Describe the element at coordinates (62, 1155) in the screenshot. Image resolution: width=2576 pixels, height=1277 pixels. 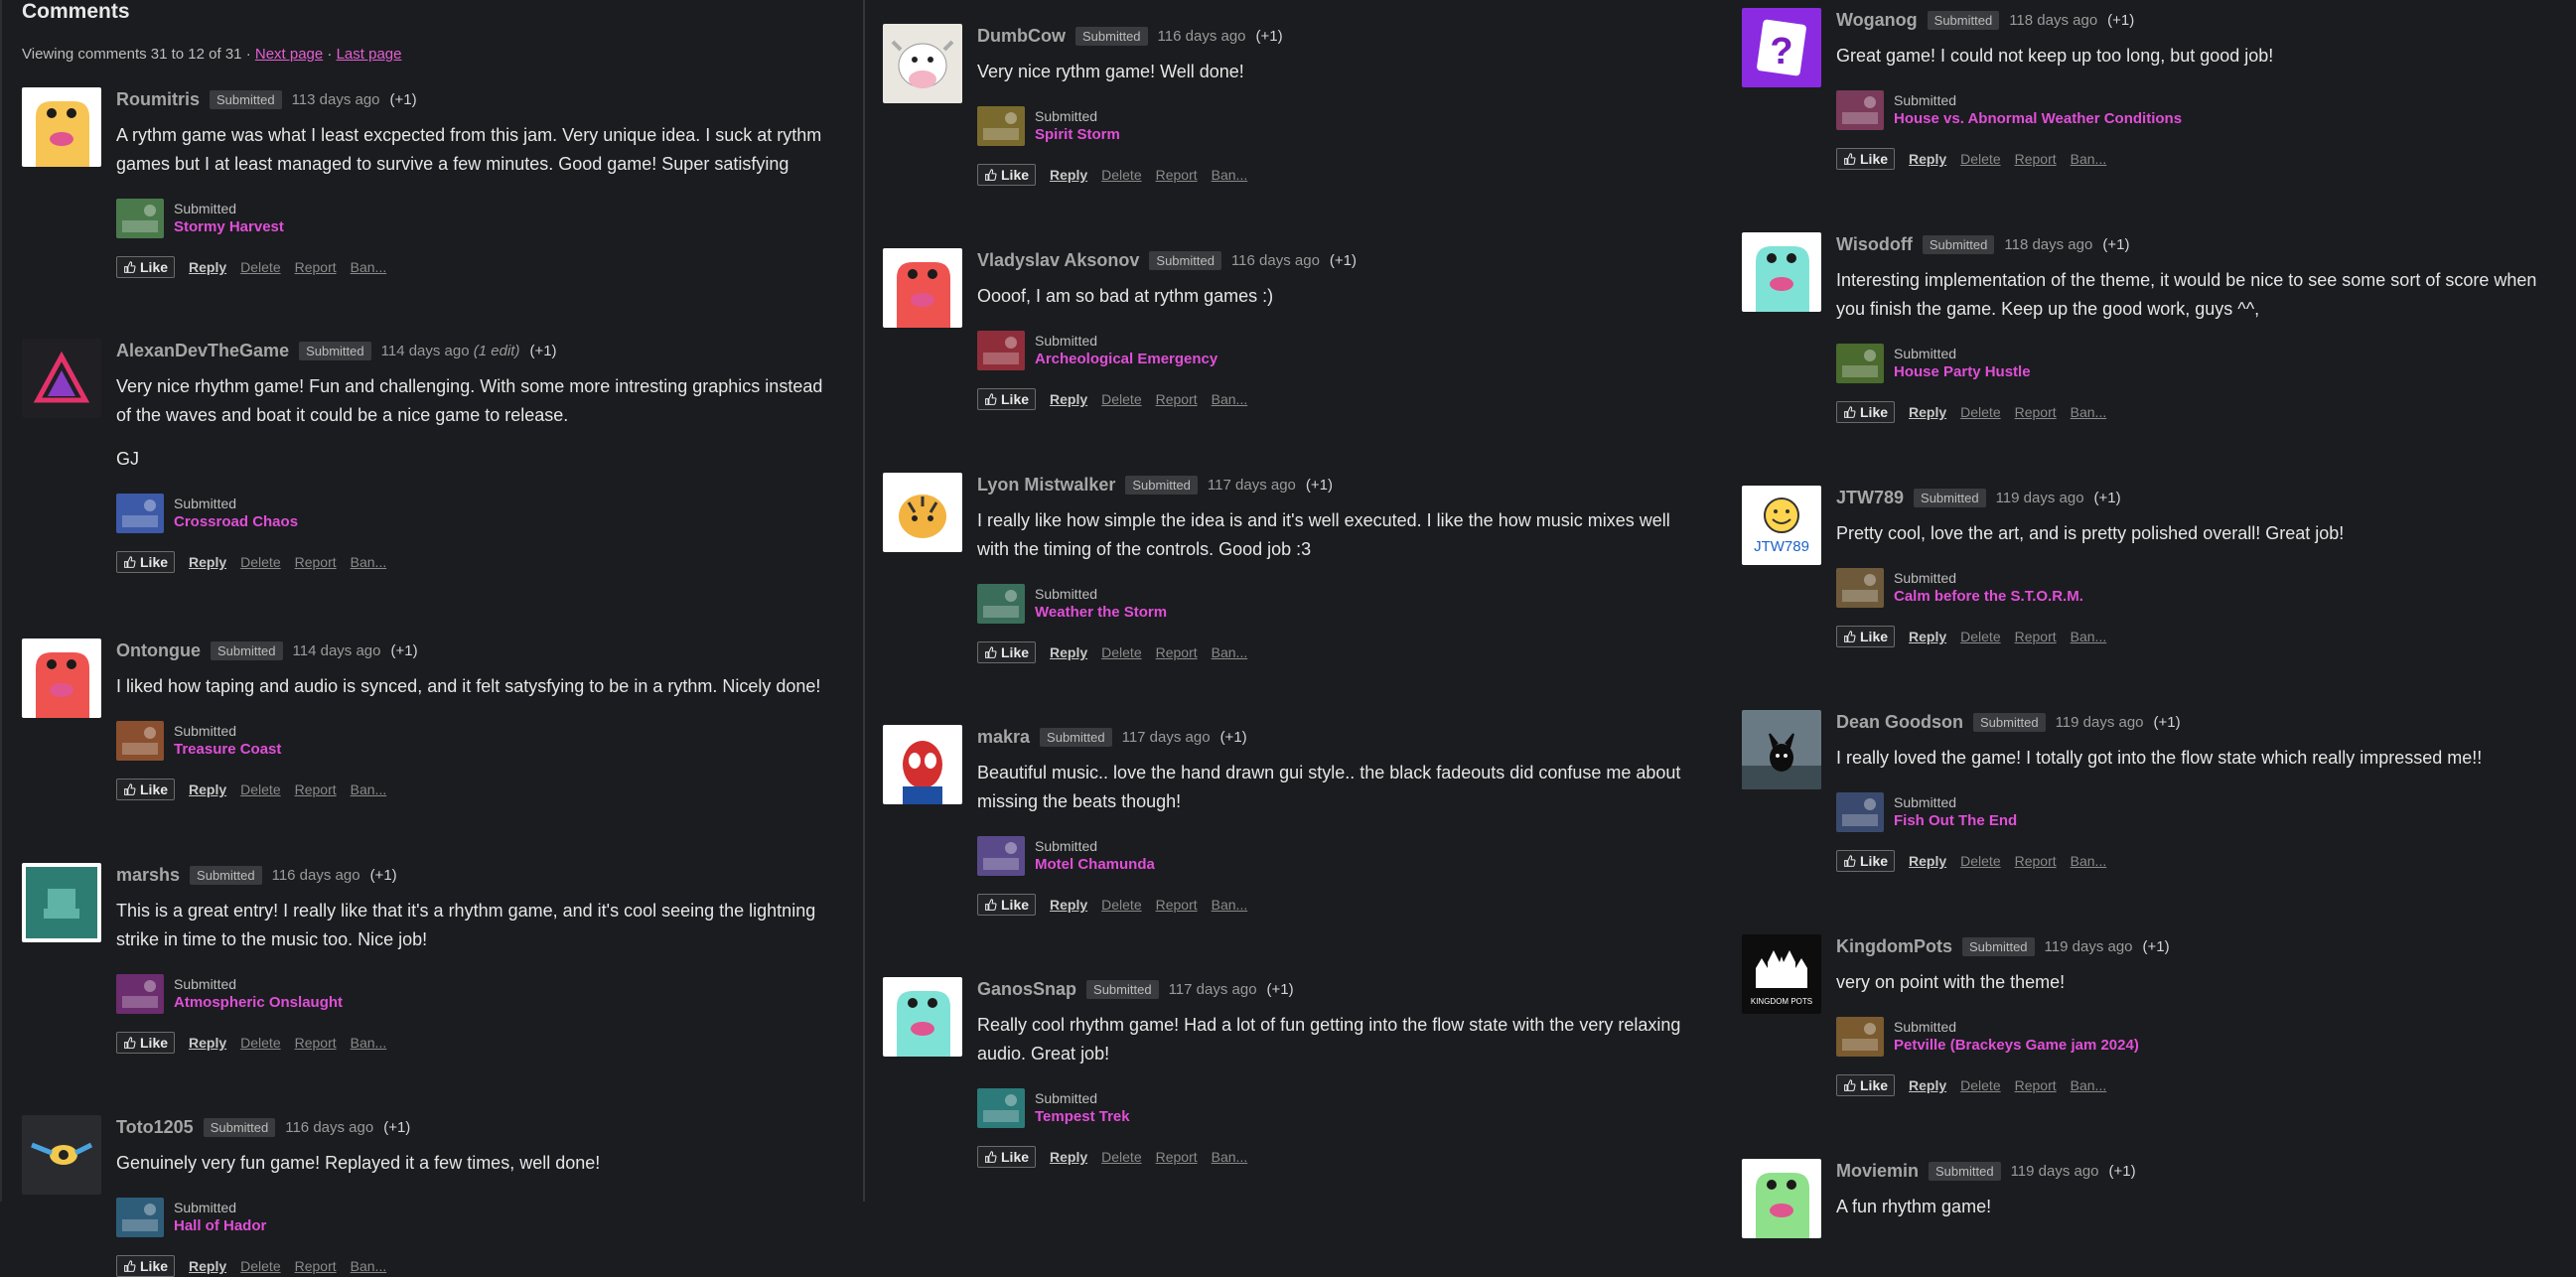
I see `bird-avatar` at that location.